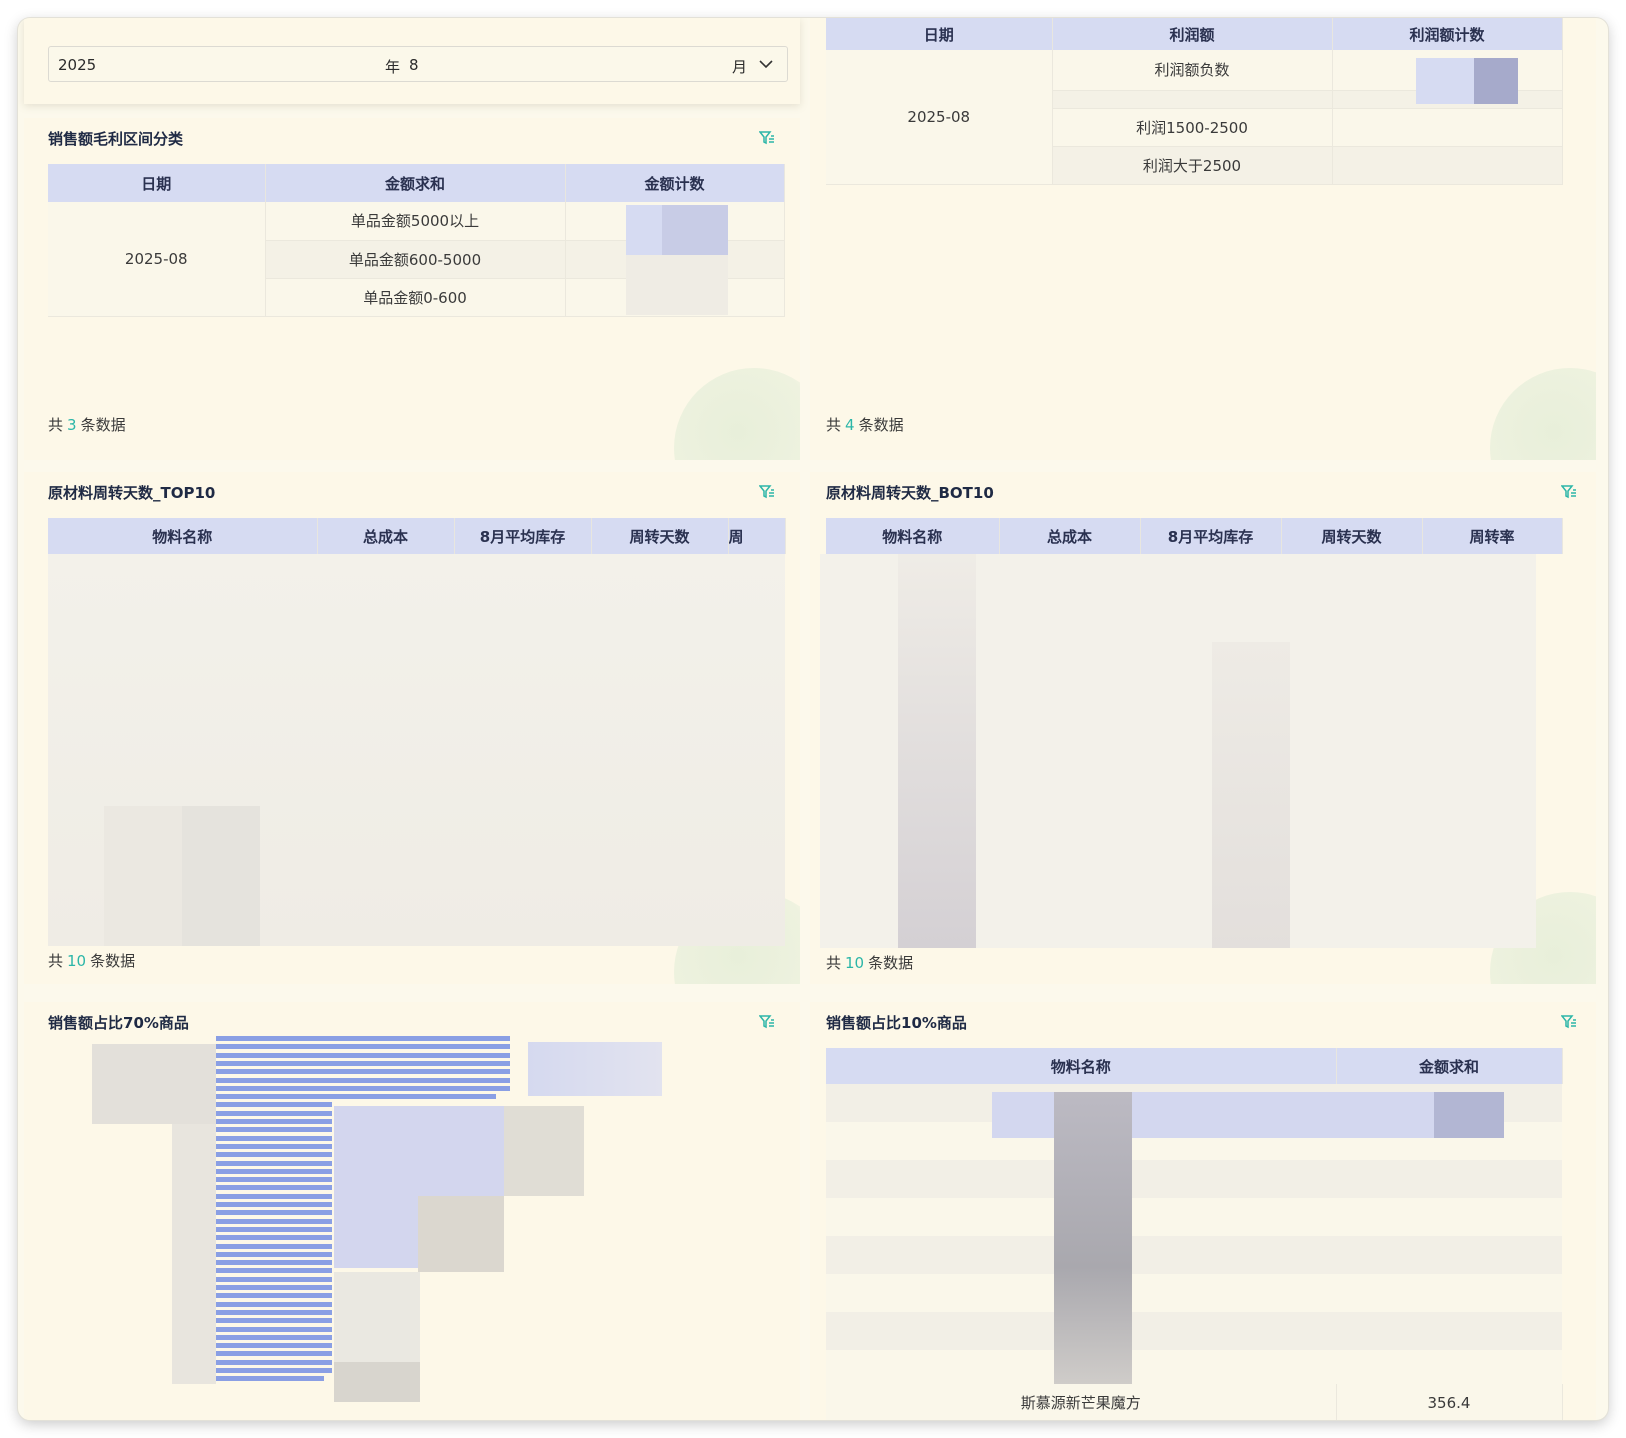 The height and width of the screenshot is (1438, 1626). I want to click on sales-share70-panel: 销售额占比70%商品, so click(412, 1211).